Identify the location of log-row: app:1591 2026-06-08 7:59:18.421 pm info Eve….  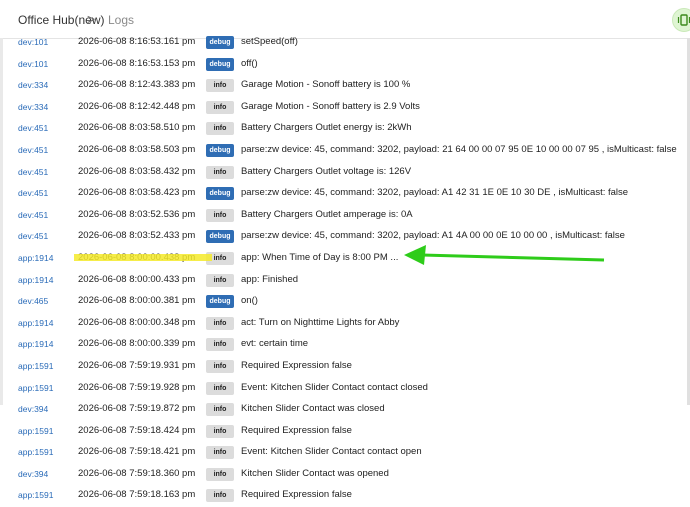
(345, 453).